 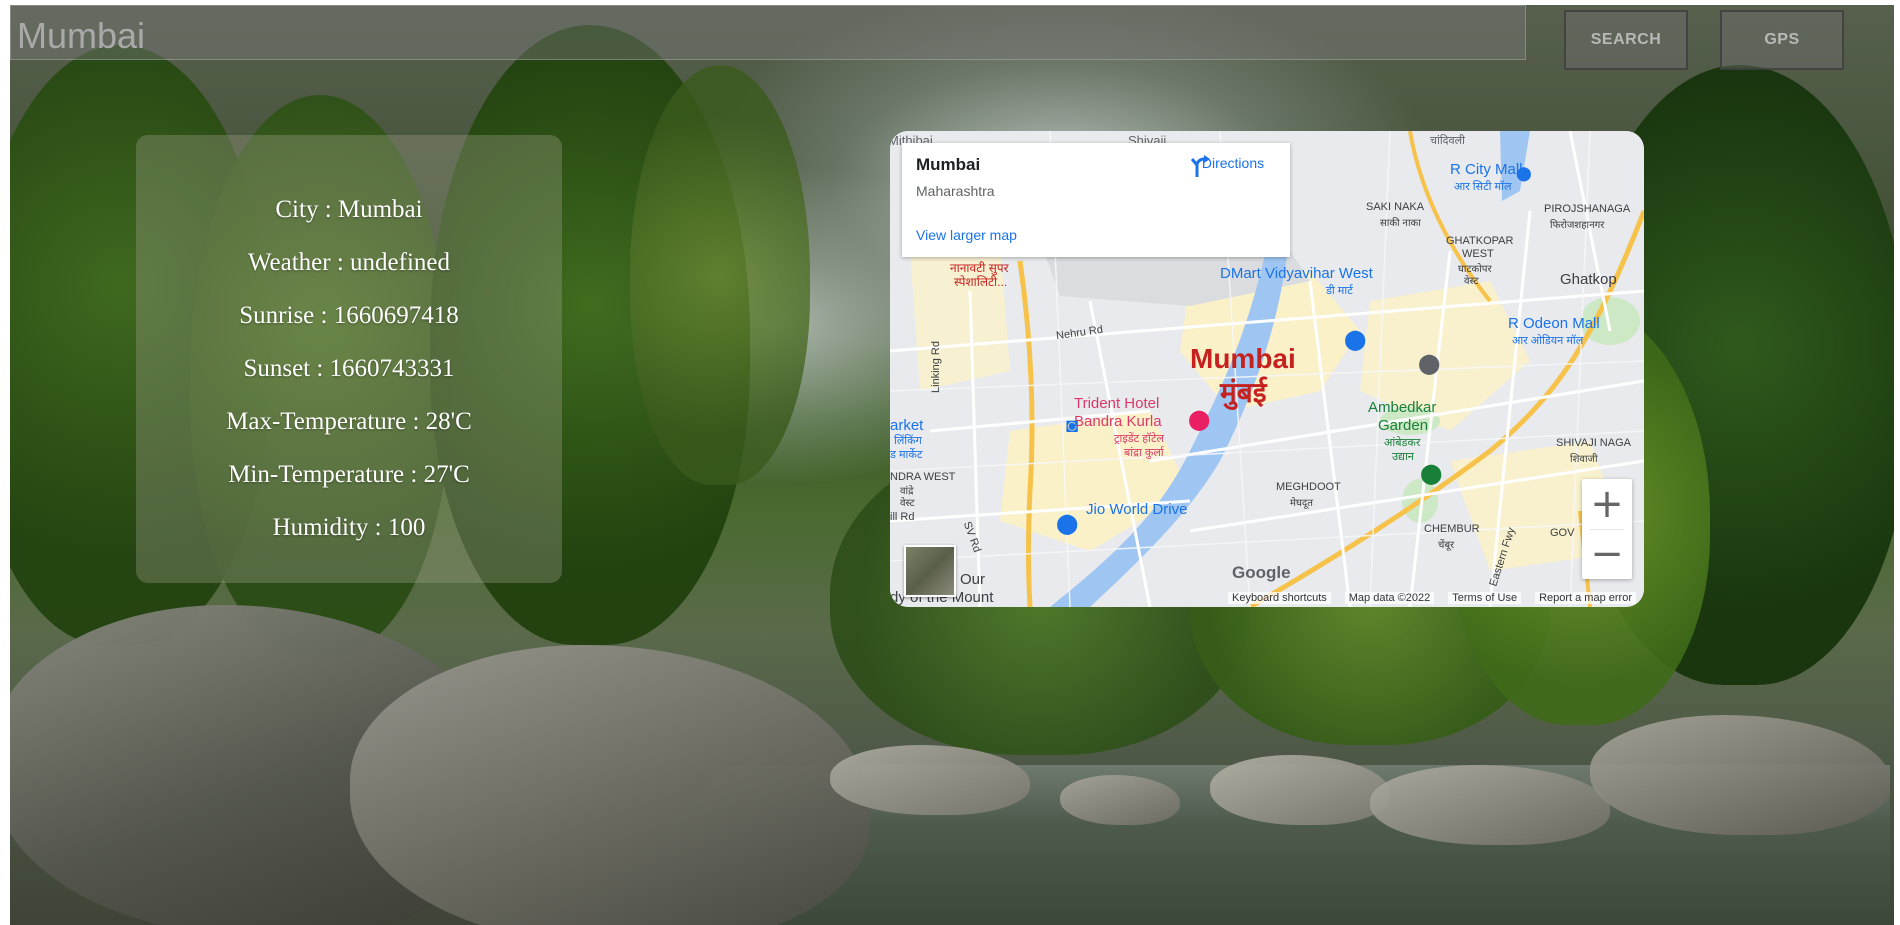 I want to click on max-temperature-row: Max-Temperature : 28'C, so click(x=349, y=421).